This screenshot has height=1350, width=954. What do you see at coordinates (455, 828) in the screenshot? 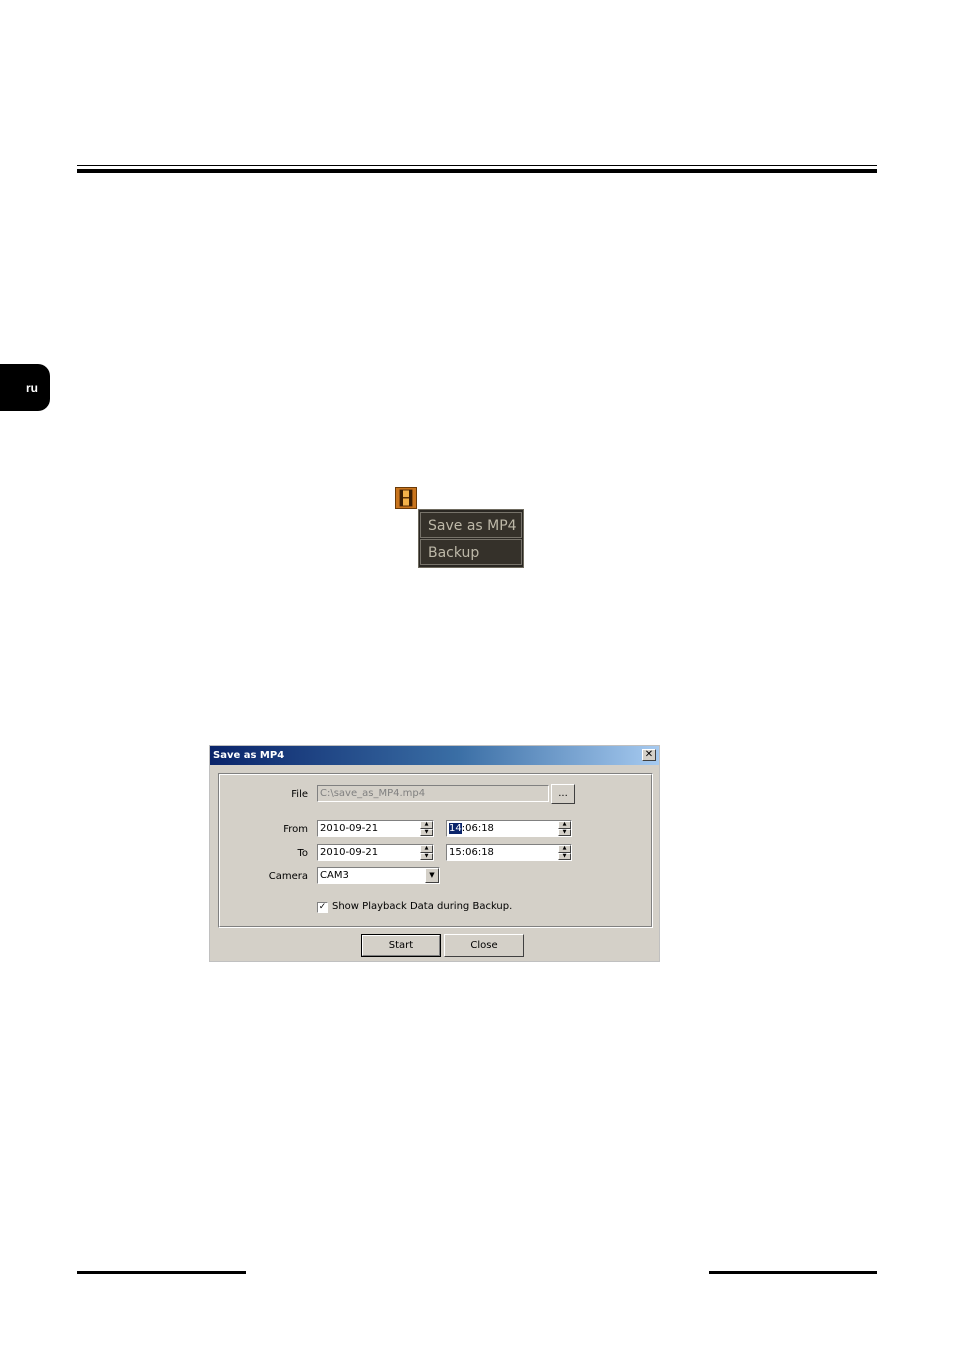
I see `from-time-hour-selected: 14` at bounding box center [455, 828].